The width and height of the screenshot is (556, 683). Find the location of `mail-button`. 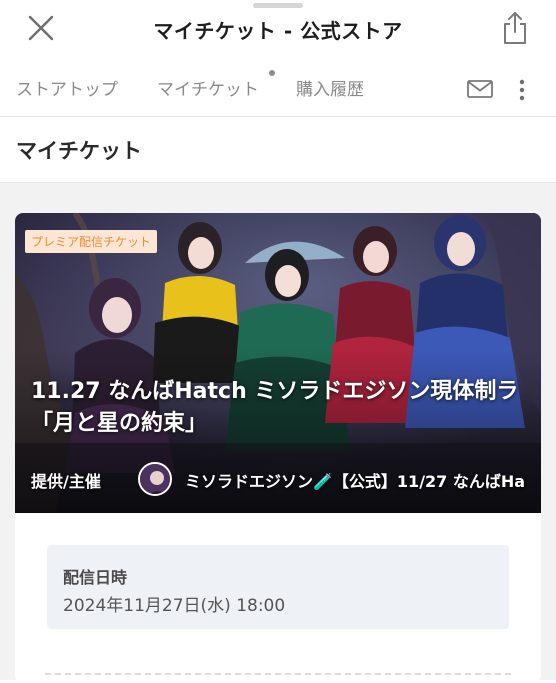

mail-button is located at coordinates (480, 89).